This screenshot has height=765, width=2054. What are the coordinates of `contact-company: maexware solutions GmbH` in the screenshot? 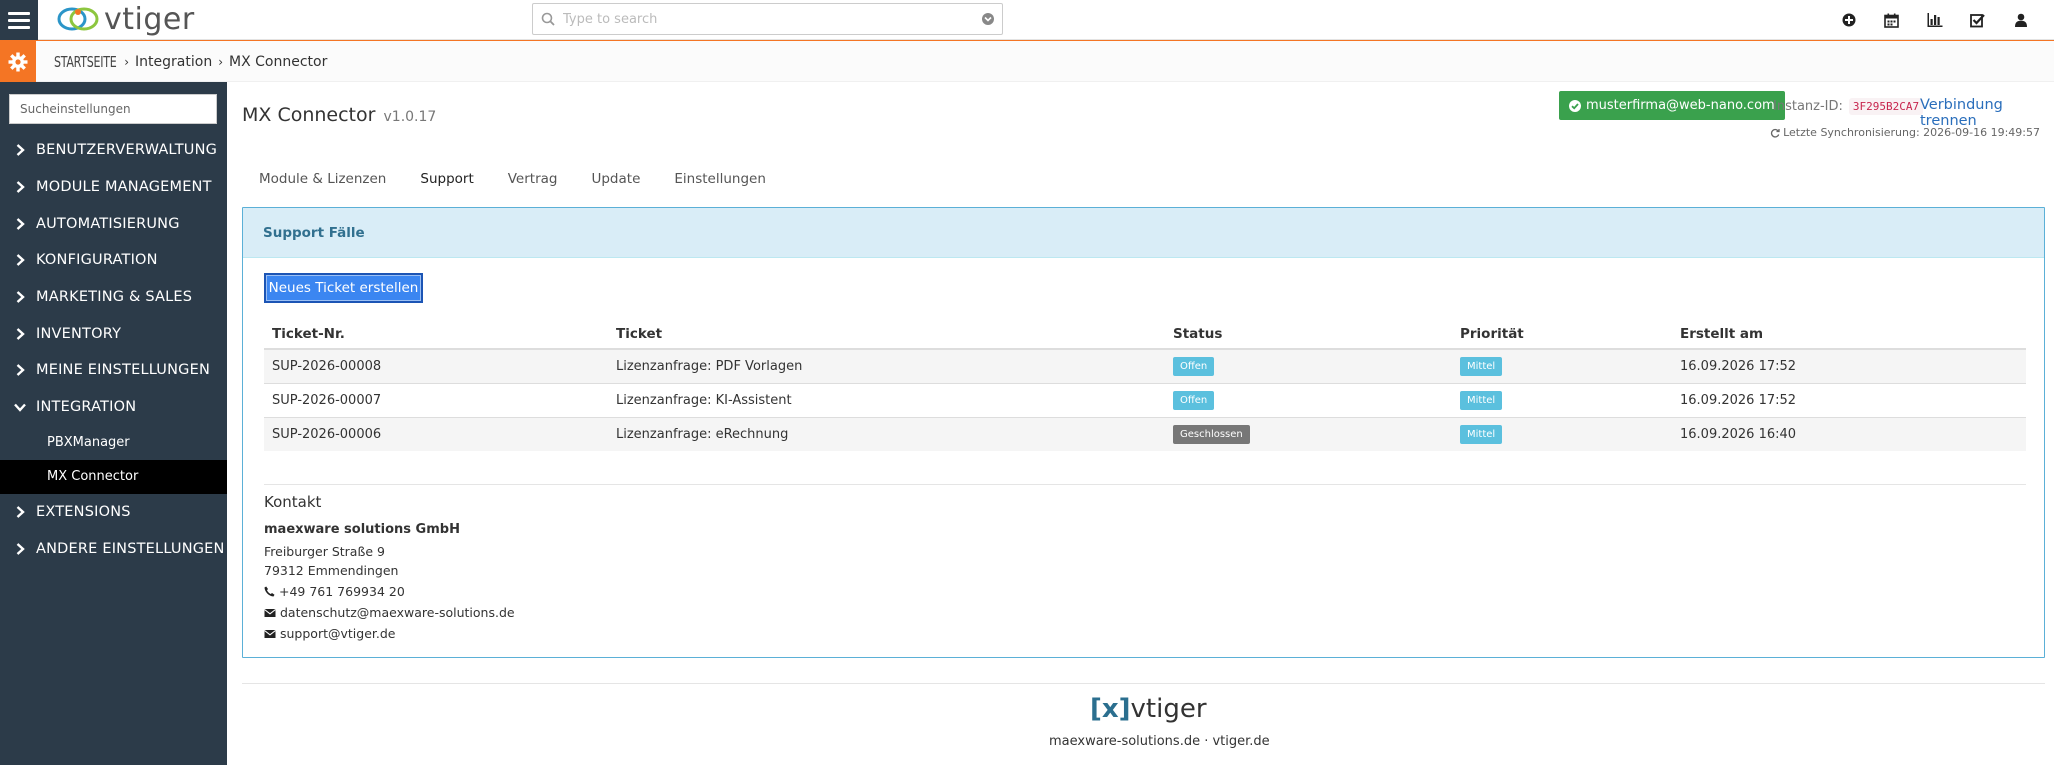 It's located at (362, 529).